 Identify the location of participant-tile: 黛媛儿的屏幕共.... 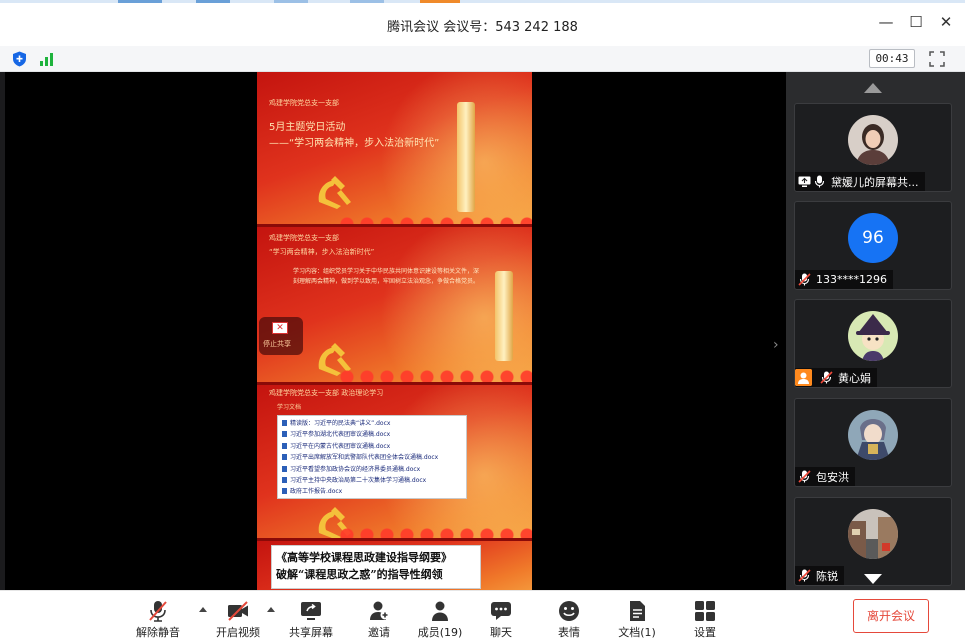
(873, 147).